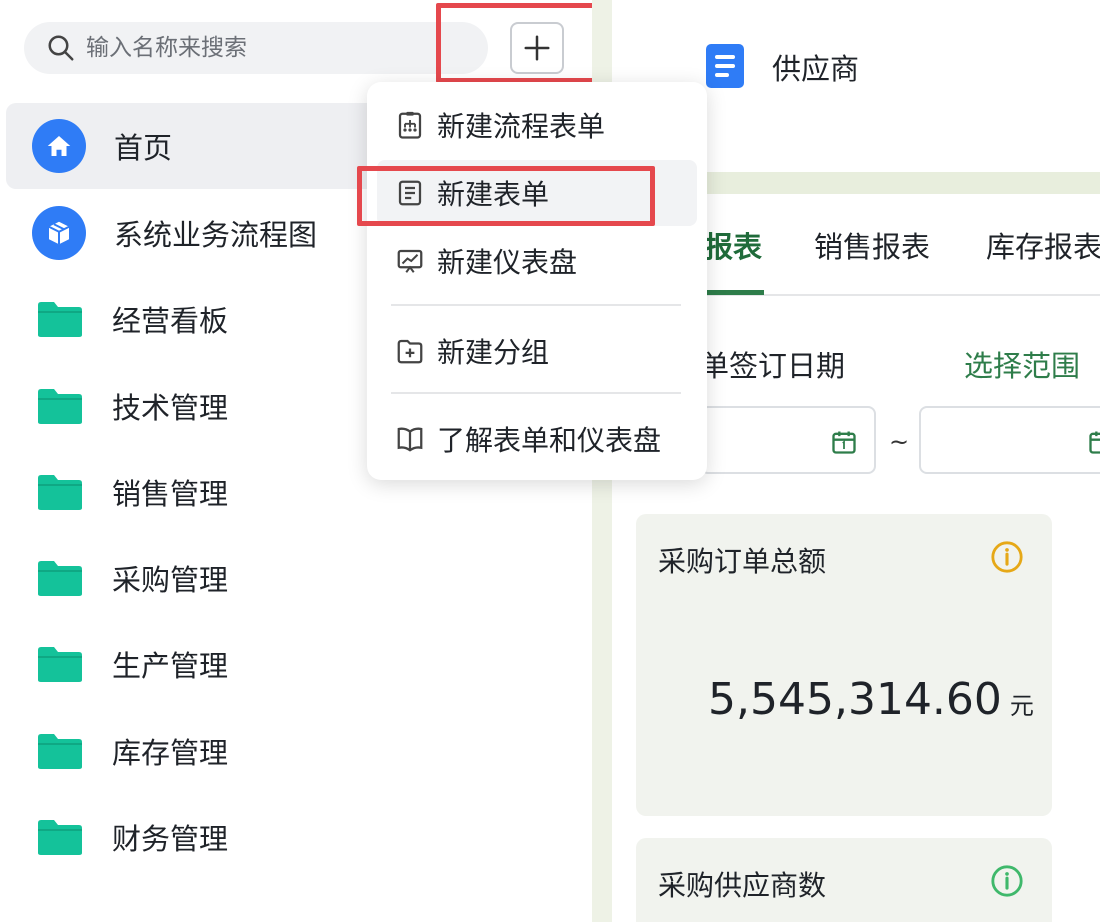  I want to click on sidebar-item-label: 库存管理, so click(170, 753).